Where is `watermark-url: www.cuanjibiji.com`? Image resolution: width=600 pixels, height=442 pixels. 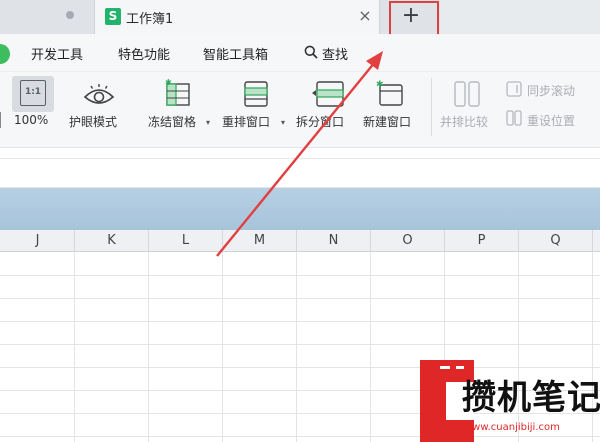 watermark-url: www.cuanjibiji.com is located at coordinates (512, 427).